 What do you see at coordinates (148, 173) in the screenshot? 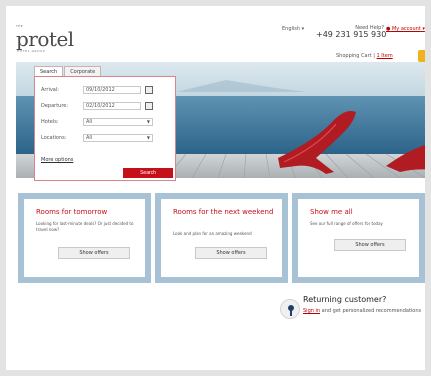
I see `search-button: Search` at bounding box center [148, 173].